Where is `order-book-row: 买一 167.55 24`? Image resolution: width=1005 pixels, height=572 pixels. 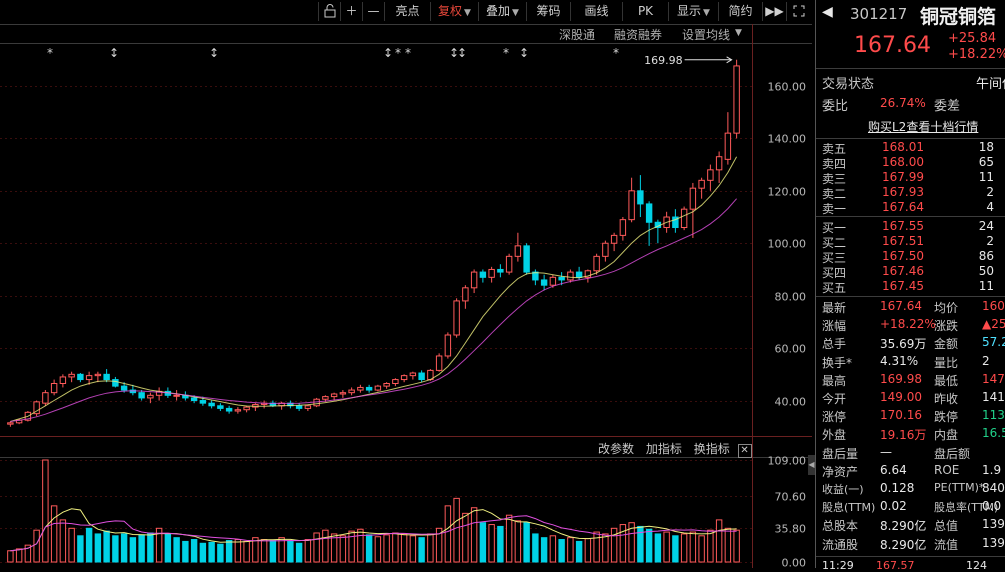
order-book-row: 买一 167.55 24 is located at coordinates (913, 227).